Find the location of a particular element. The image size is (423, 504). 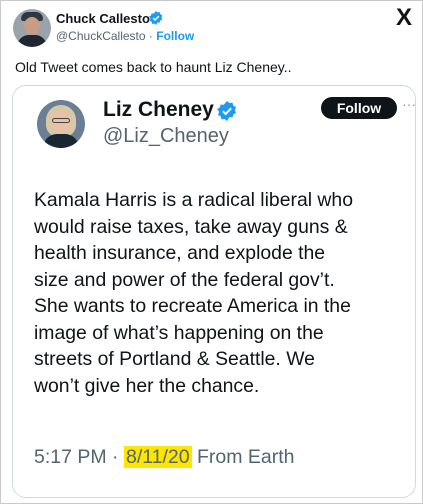

x-logo-icon: X is located at coordinates (404, 18).